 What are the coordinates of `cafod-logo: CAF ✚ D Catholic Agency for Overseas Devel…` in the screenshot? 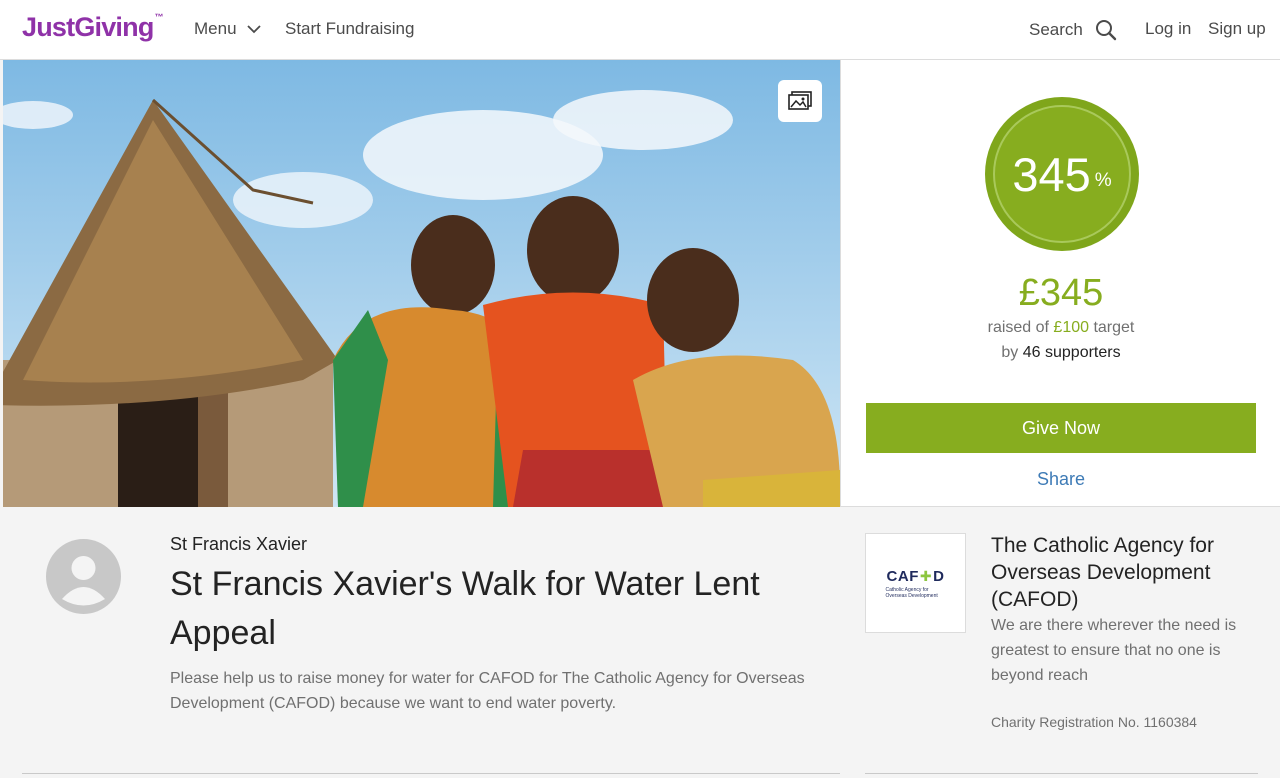 It's located at (915, 583).